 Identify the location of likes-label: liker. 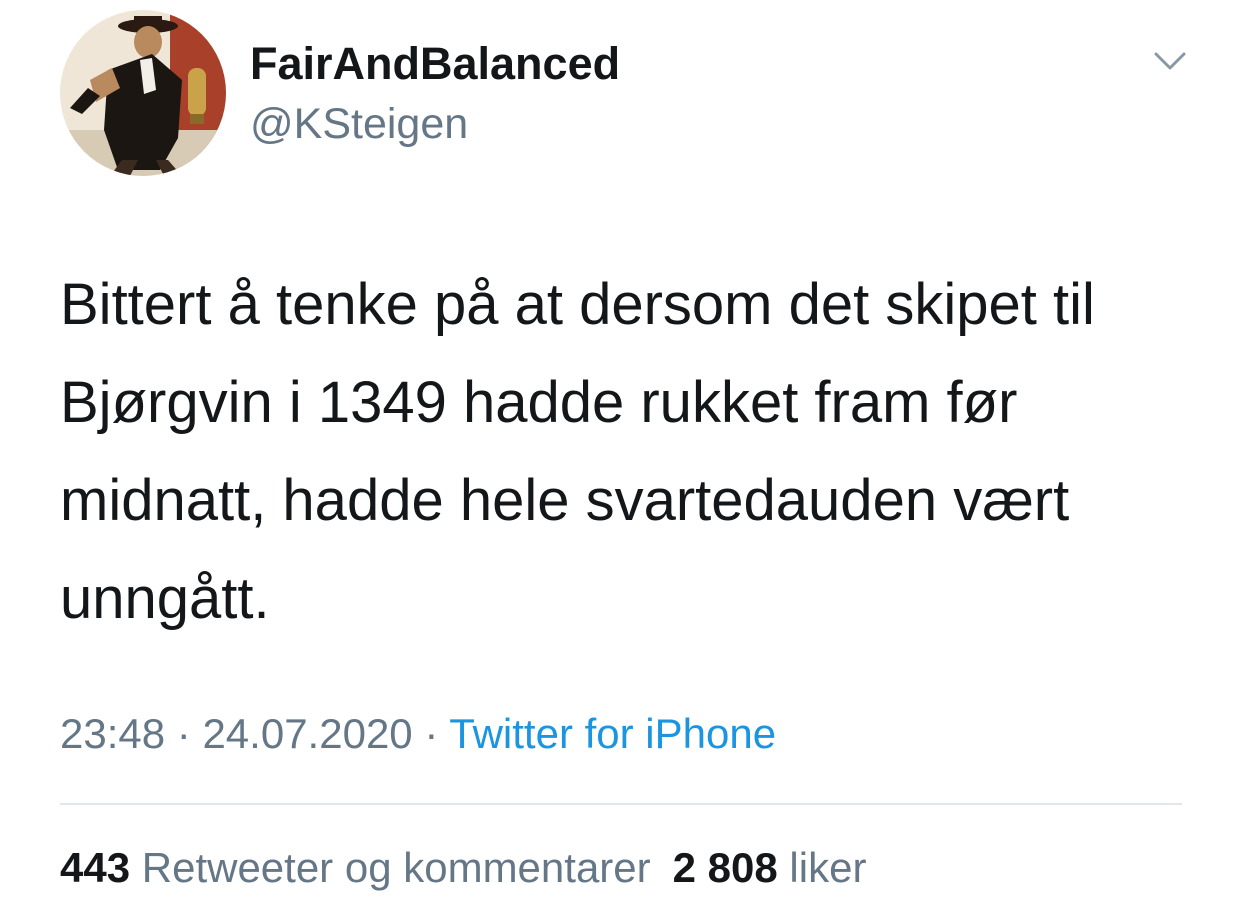
(828, 867).